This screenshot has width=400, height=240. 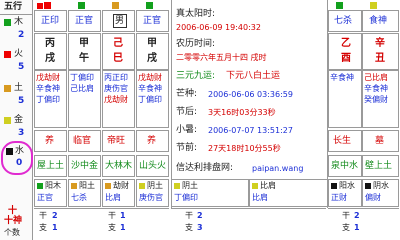 What do you see at coordinates (50, 99) in the screenshot?
I see `pillar1-canggan: 戊劫财 辛食神 丁偏印` at bounding box center [50, 99].